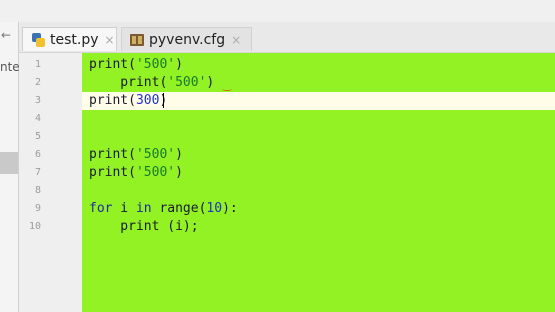  I want to click on line-number: 7, so click(37, 172).